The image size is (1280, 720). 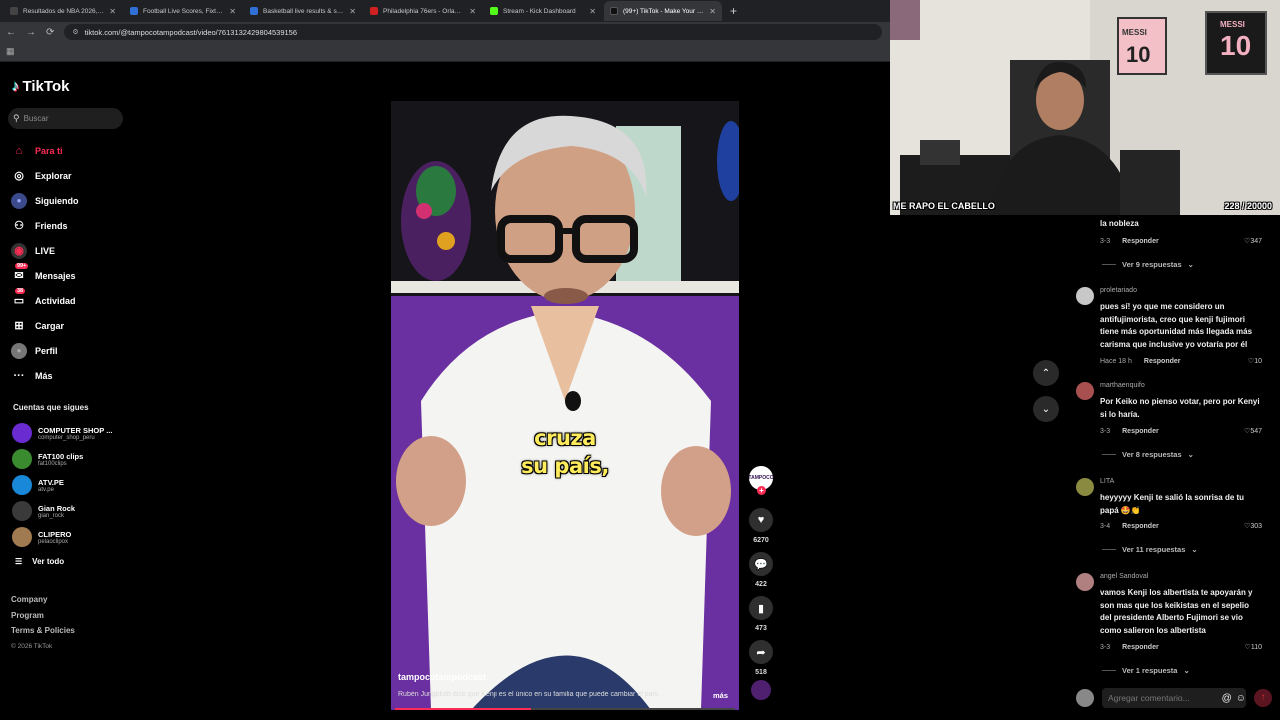 I want to click on creator-avatar: TAMPOCO +, so click(x=761, y=480).